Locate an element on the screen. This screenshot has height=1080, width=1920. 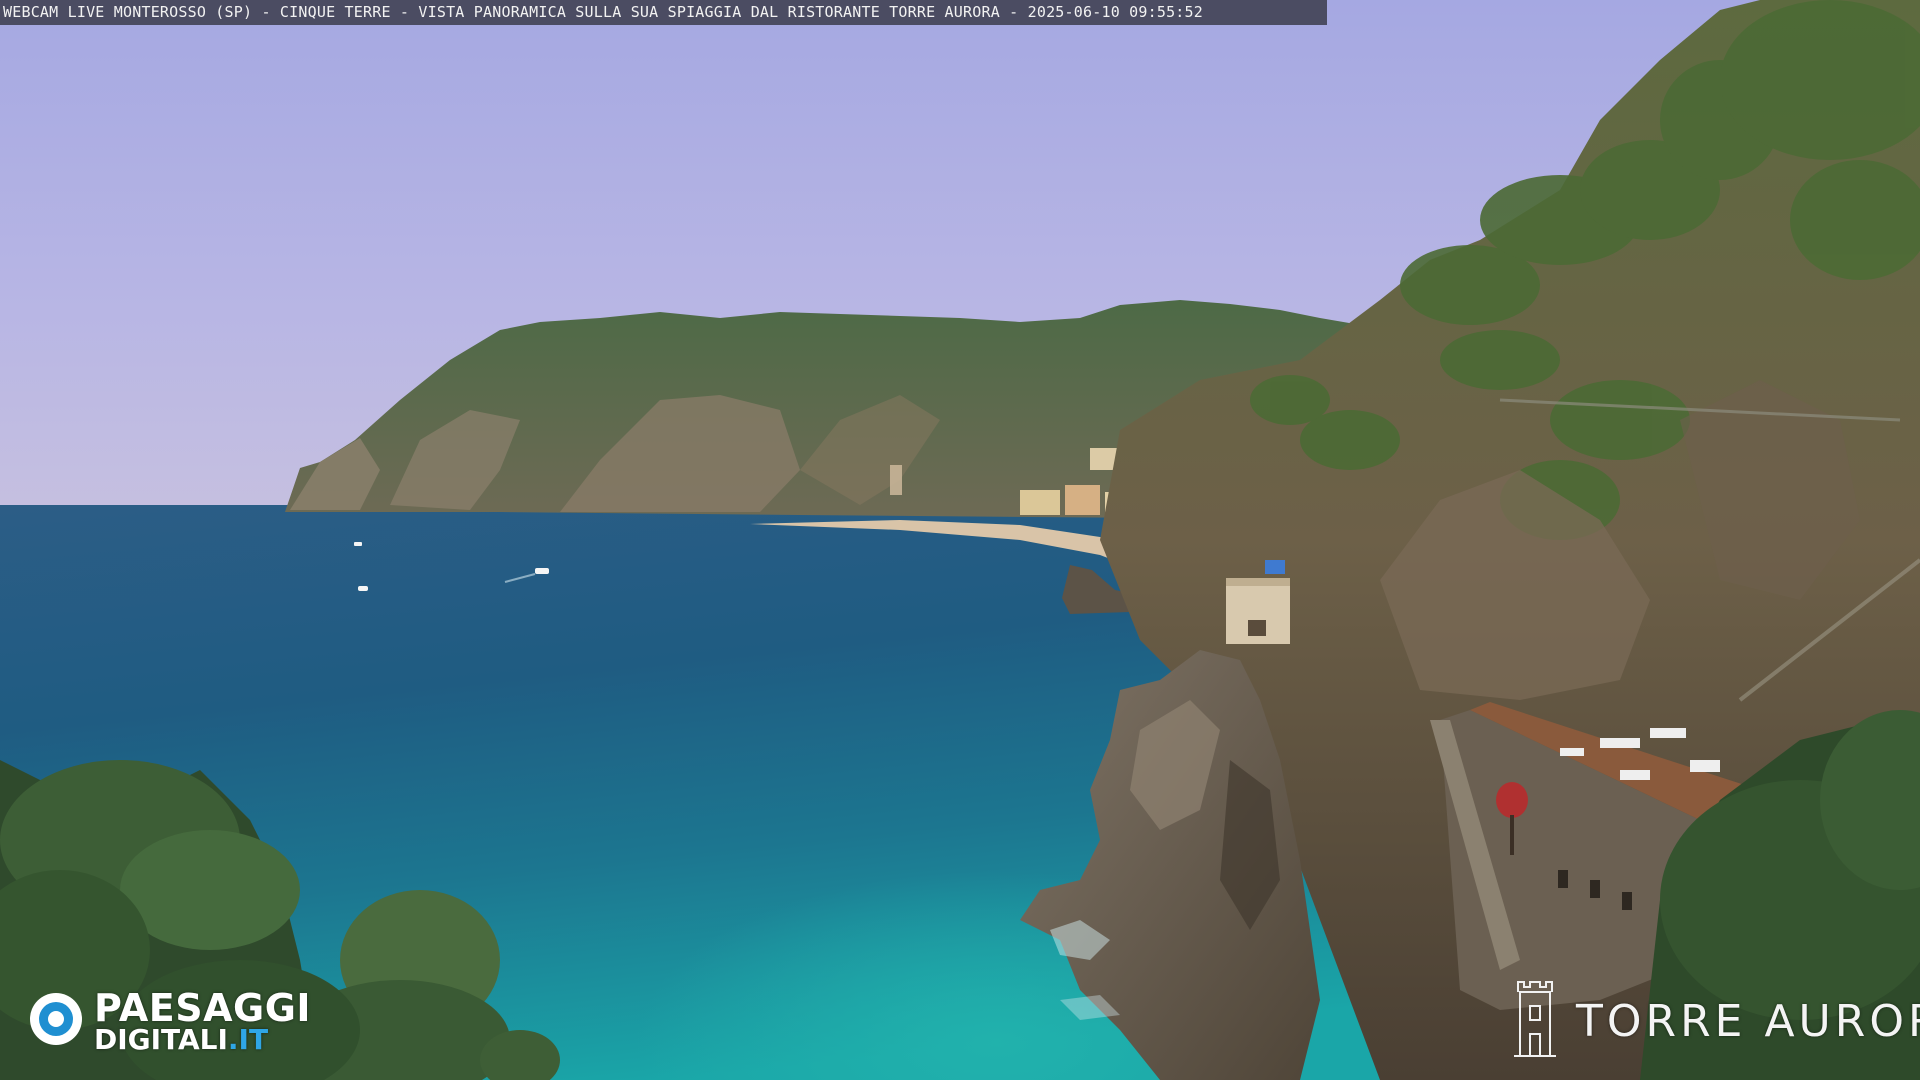
logo-line-2-accent: .IT is located at coordinates (248, 1039).